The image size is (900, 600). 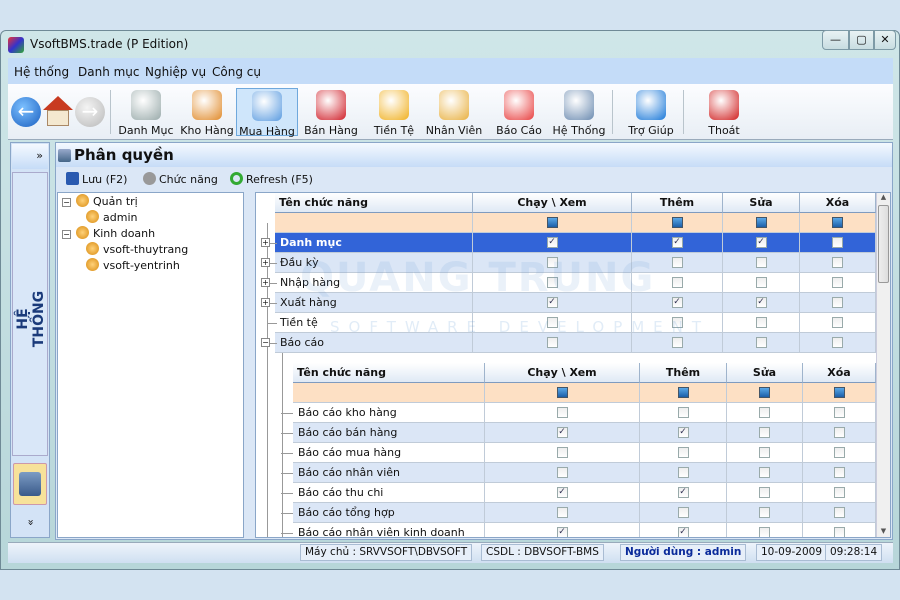 I want to click on row-name: Báo cáo kho hàng, so click(x=389, y=413).